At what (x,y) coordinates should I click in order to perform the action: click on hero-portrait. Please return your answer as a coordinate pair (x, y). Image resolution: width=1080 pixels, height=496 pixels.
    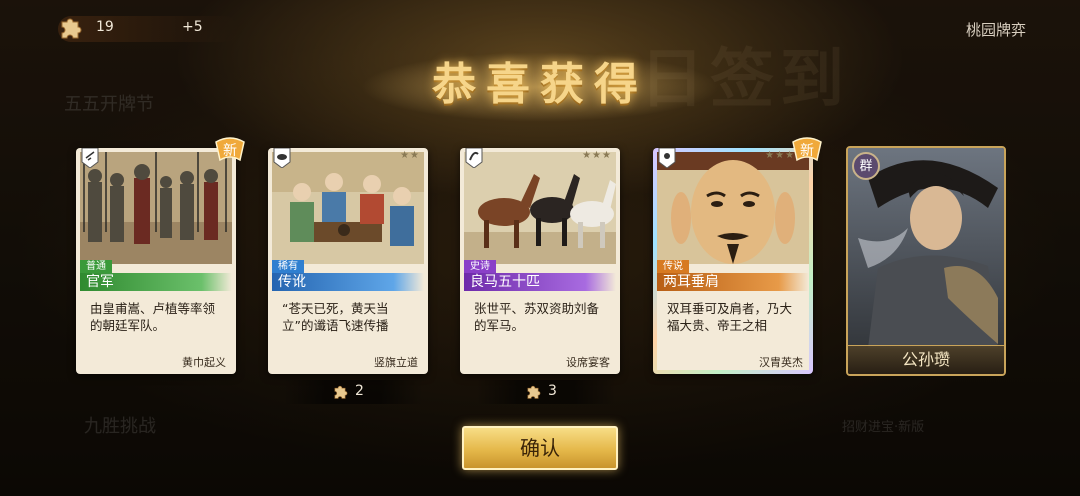
    Looking at the image, I should click on (926, 261).